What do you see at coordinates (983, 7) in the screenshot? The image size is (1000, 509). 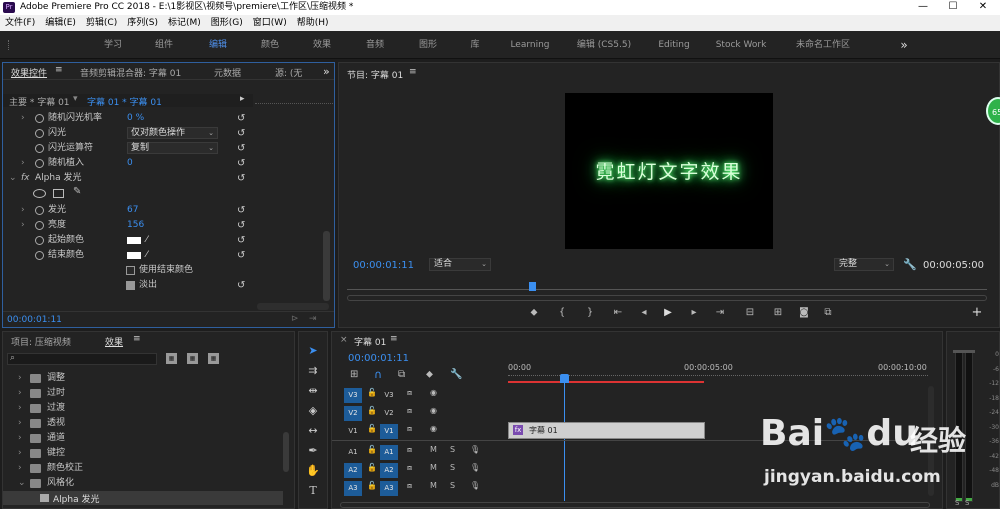 I see `close-button: ✕` at bounding box center [983, 7].